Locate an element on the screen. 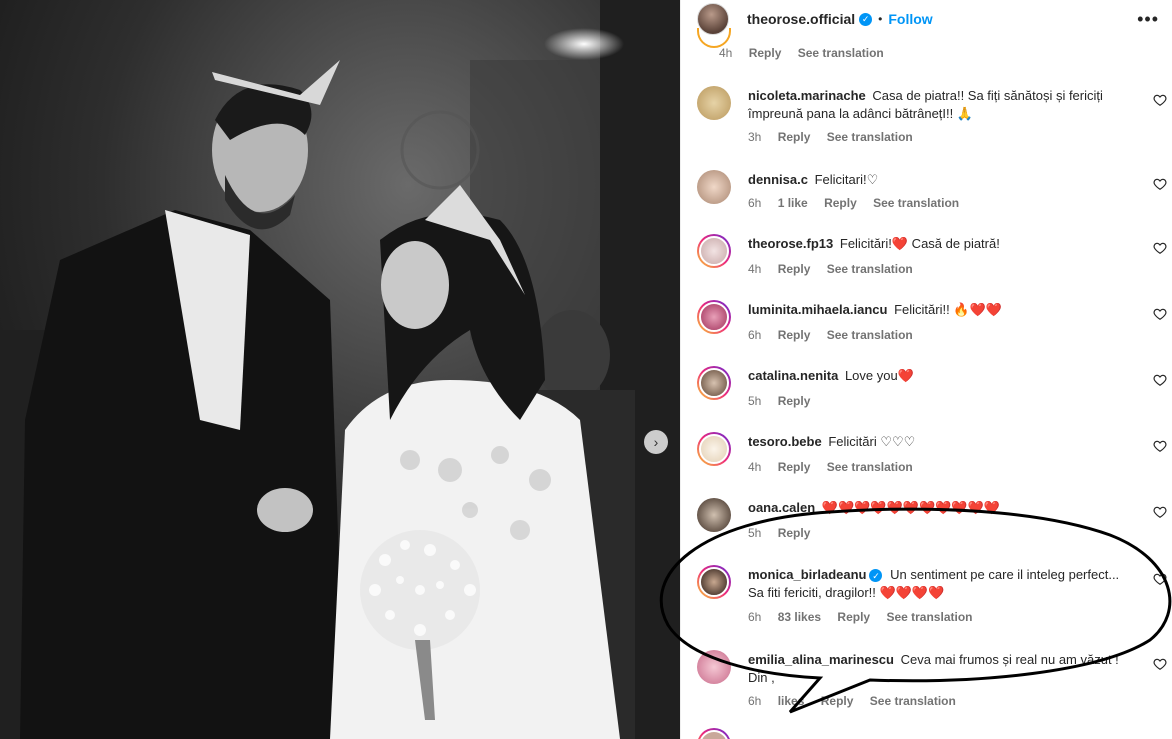 This screenshot has height=739, width=1172. chevron-right-icon: › is located at coordinates (656, 442).